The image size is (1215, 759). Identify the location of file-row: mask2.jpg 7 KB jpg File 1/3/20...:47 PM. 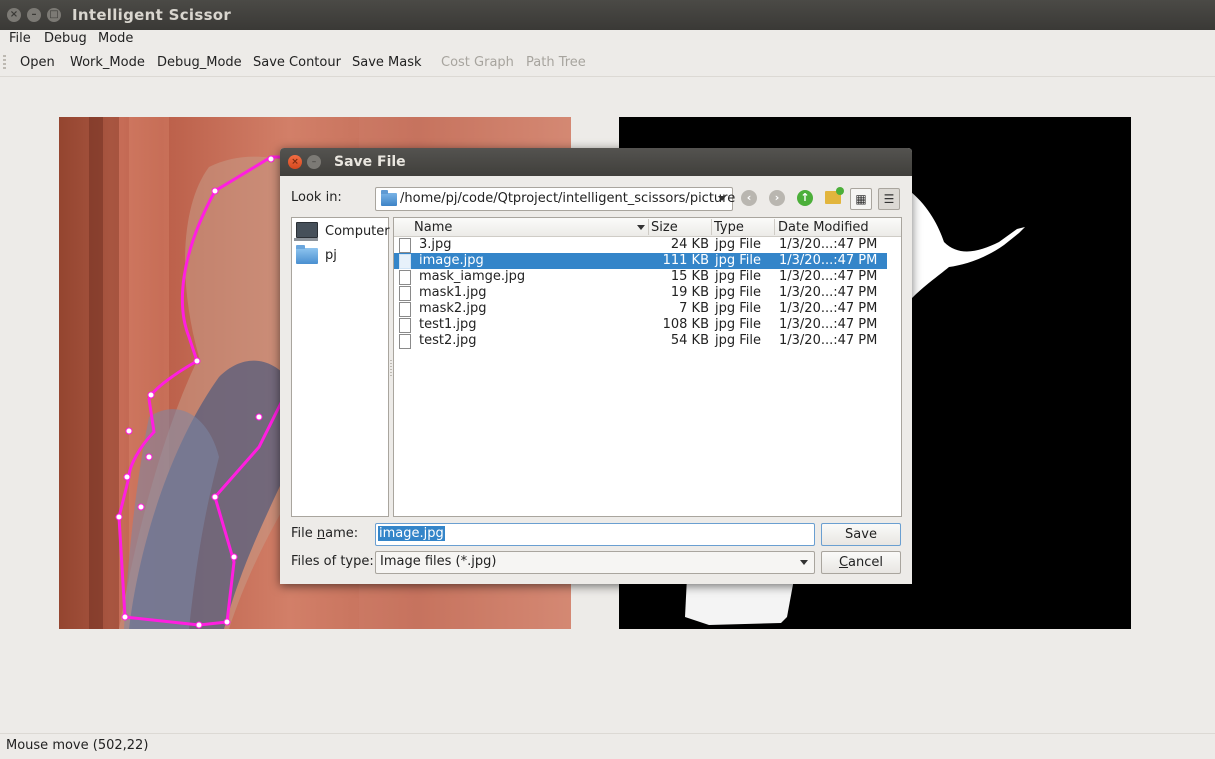
(640, 309).